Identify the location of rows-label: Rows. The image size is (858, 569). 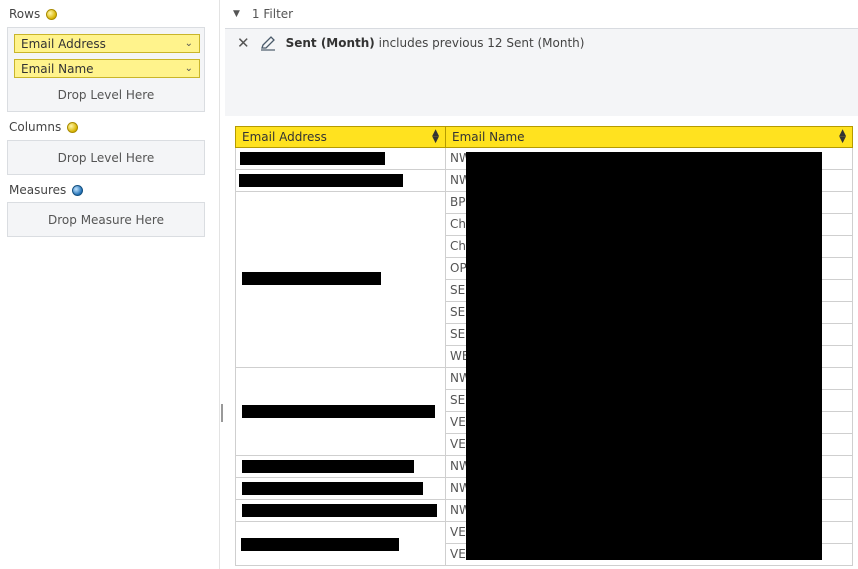
(25, 14).